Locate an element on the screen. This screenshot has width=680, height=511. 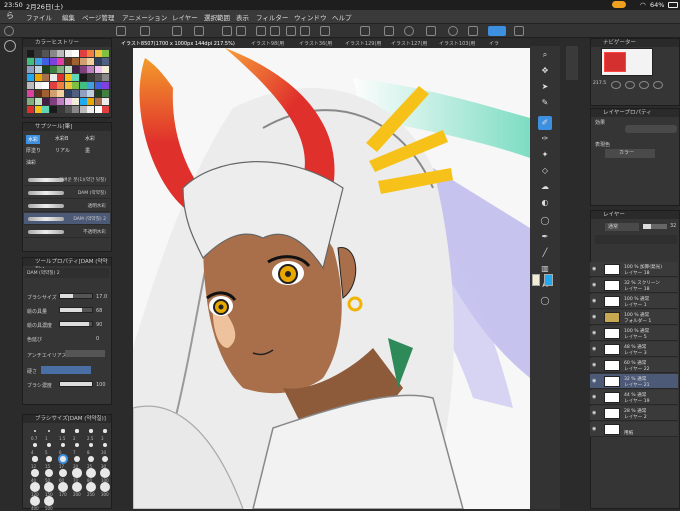
brush-item: 透明水彩 is located at coordinates (67, 206).